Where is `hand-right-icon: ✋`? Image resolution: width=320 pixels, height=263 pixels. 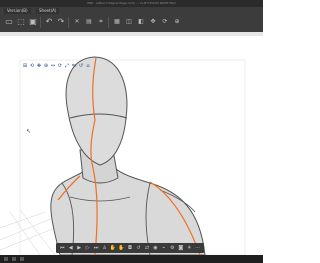
hand-right-icon: ✋ is located at coordinates (121, 248).